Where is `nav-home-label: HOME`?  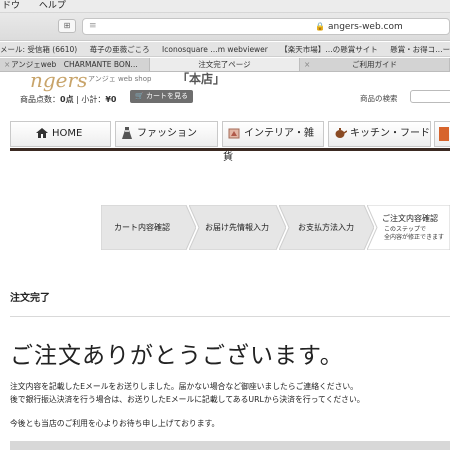 nav-home-label: HOME is located at coordinates (67, 133).